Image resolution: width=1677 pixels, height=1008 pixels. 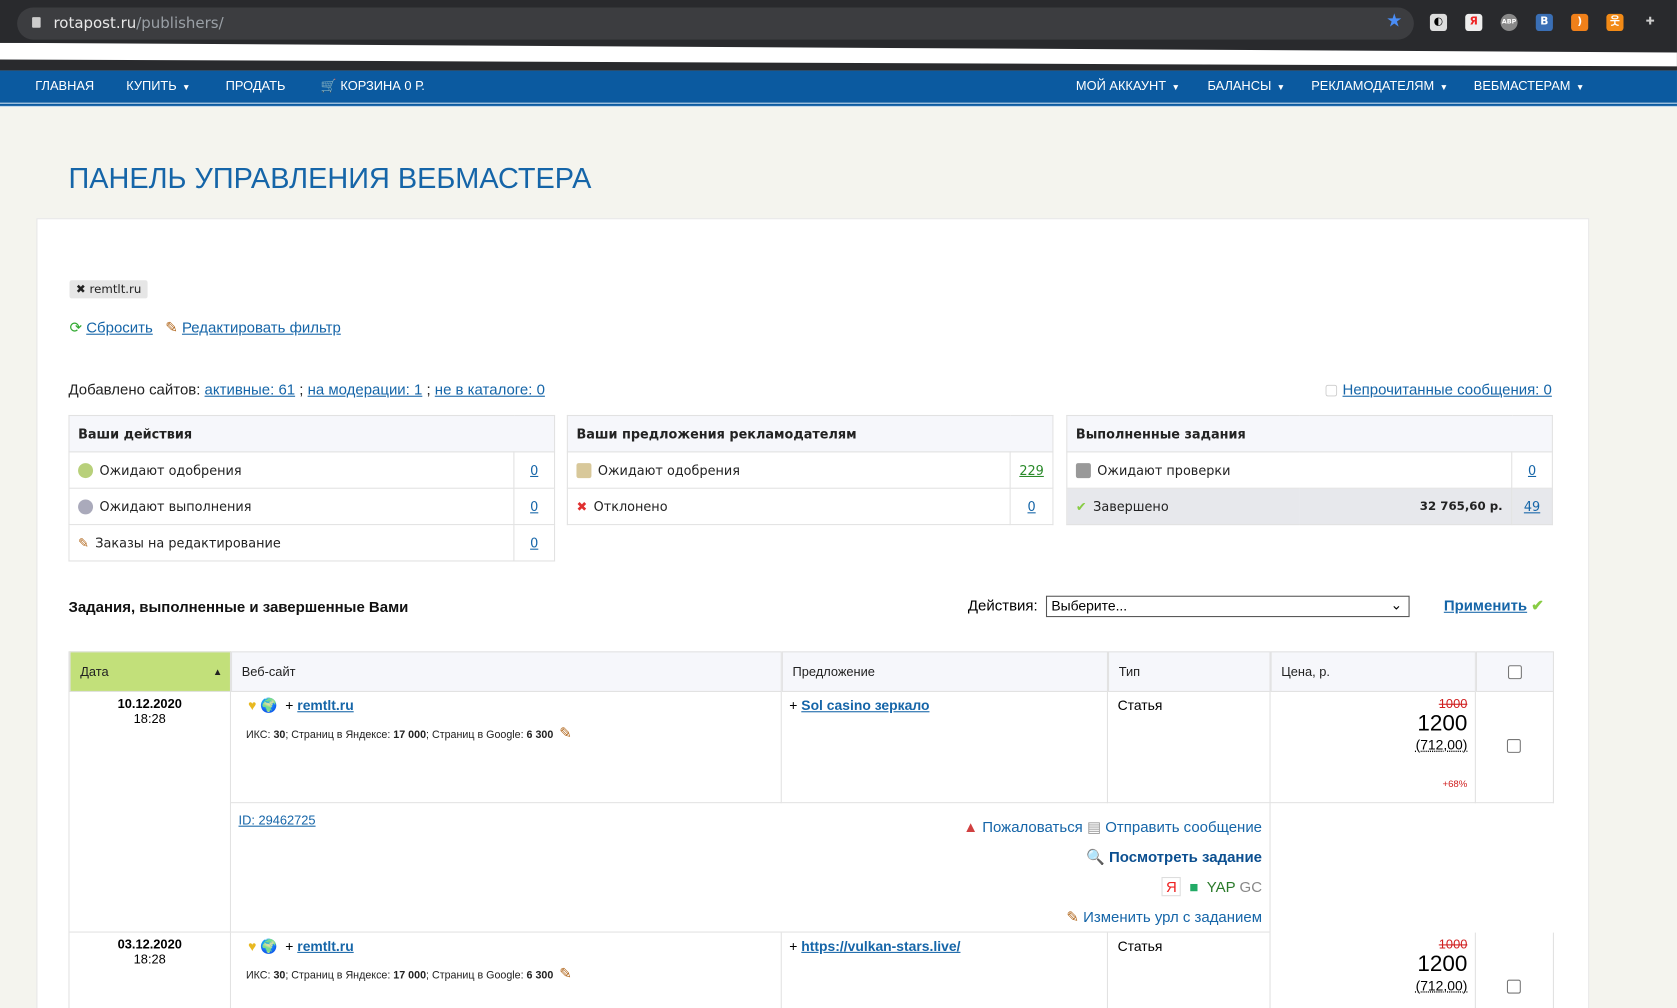 What do you see at coordinates (1438, 22) in the screenshot?
I see `extension-icon: ◐` at bounding box center [1438, 22].